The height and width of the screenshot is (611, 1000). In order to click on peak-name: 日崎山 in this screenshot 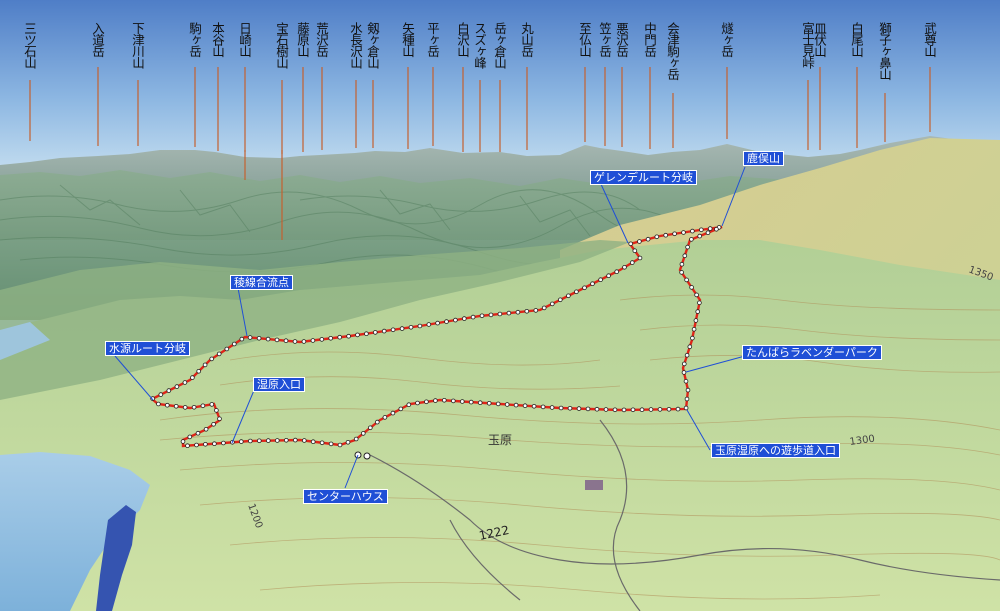, I will do `click(244, 39)`.